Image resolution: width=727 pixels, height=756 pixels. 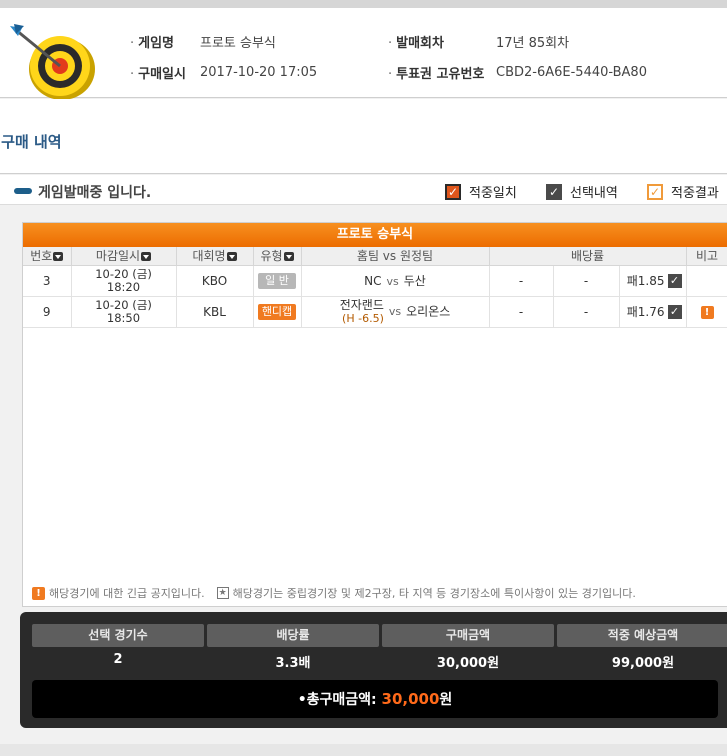 What do you see at coordinates (52, 62) in the screenshot?
I see `target-icon` at bounding box center [52, 62].